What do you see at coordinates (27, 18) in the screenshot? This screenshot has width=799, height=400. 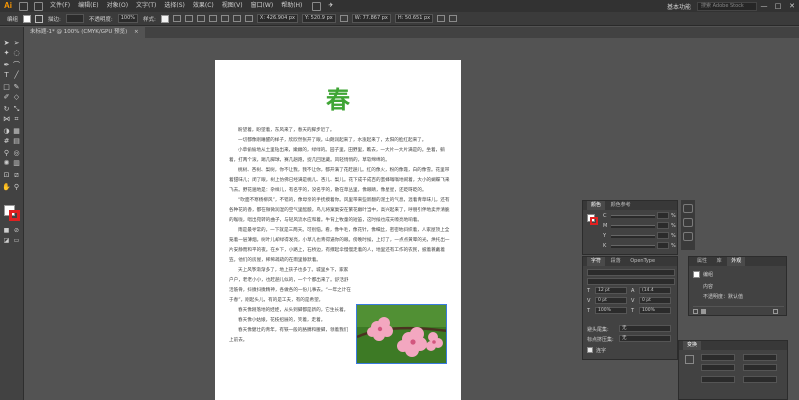 I see `fill-swatch` at bounding box center [27, 18].